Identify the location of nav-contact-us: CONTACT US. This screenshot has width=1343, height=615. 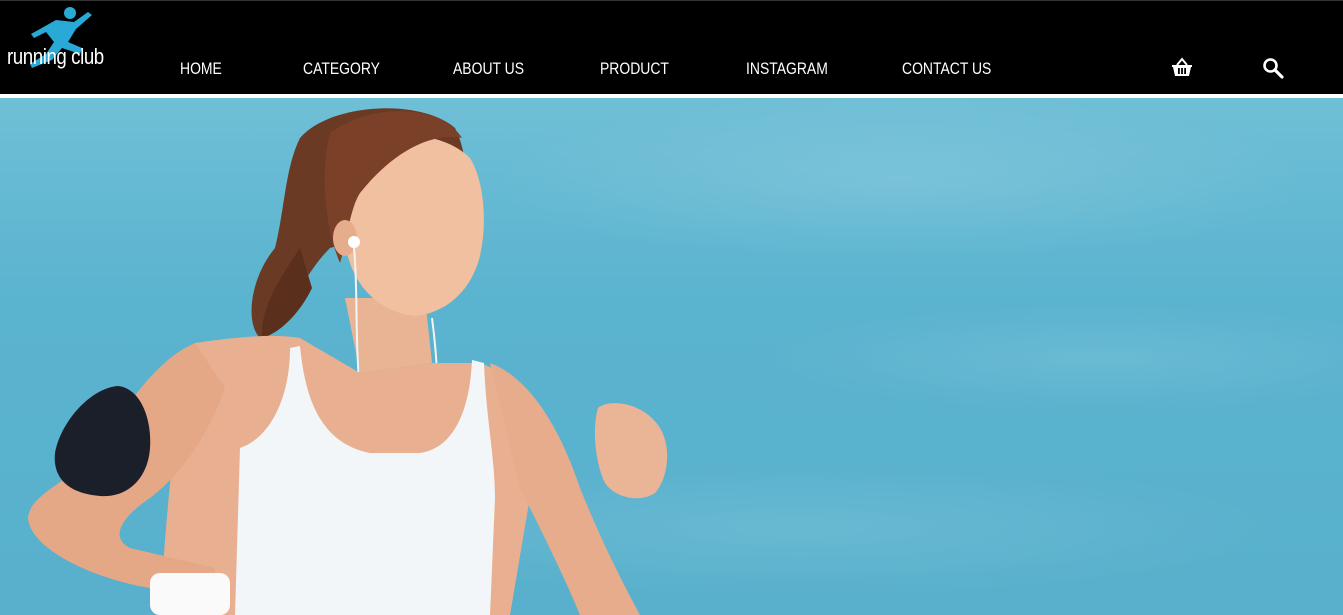
(946, 69).